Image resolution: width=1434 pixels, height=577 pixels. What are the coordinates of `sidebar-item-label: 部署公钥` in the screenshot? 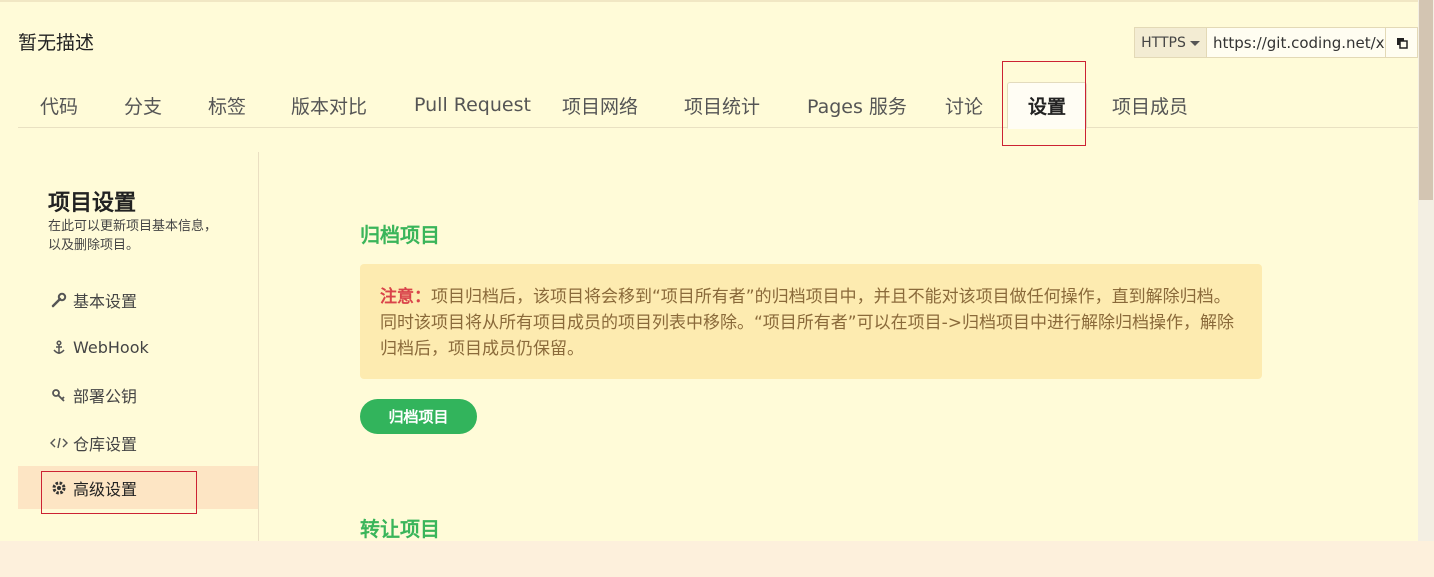 It's located at (105, 396).